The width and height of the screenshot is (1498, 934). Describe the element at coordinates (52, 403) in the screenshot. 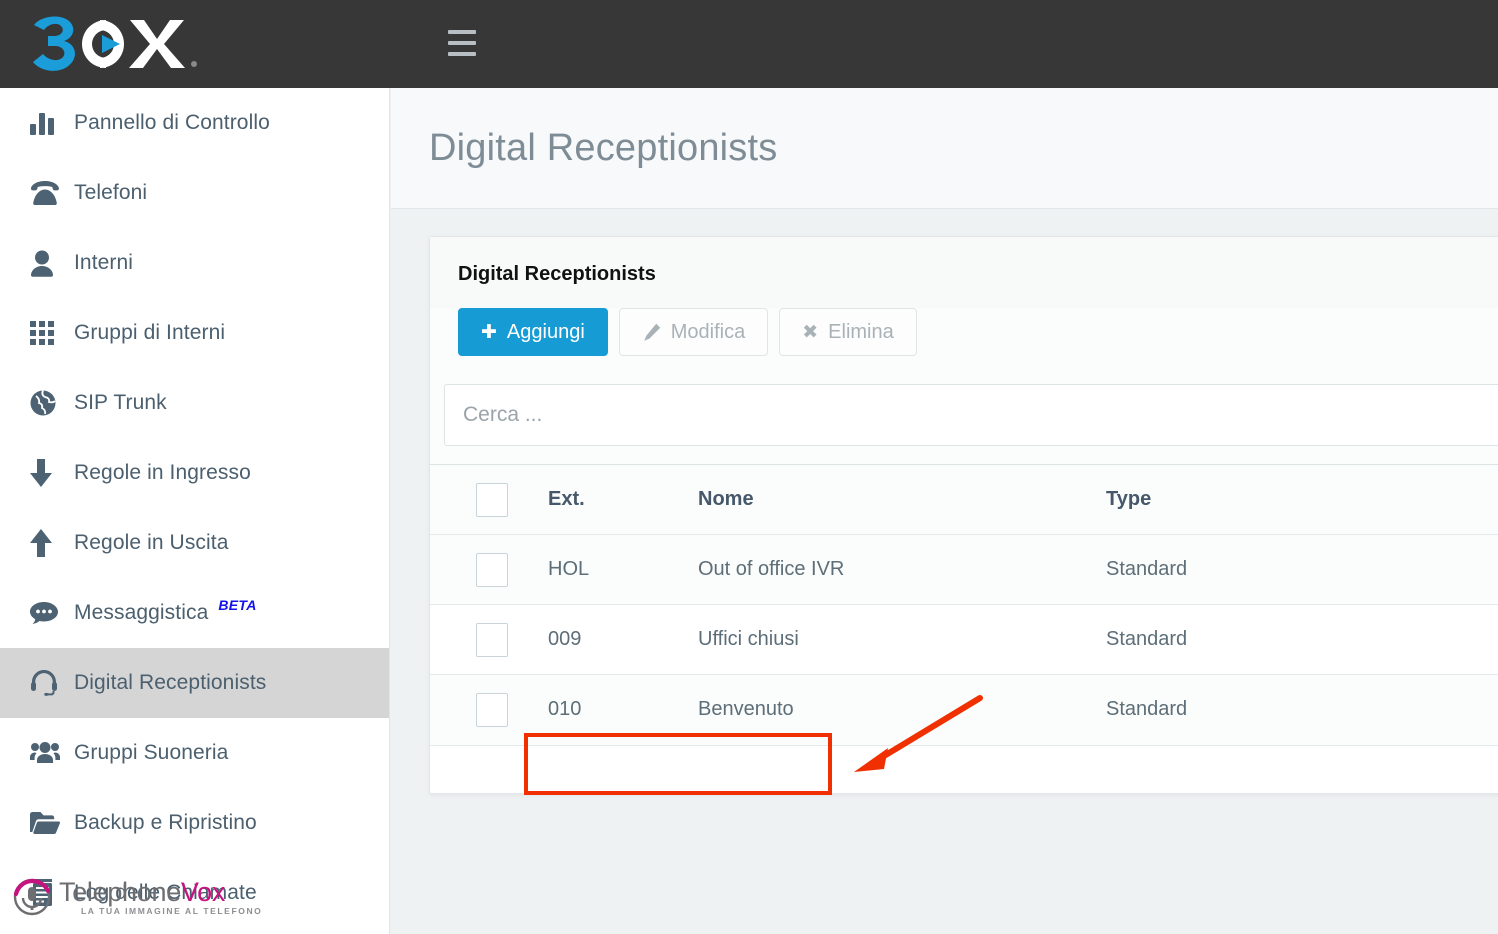

I see `globe-icon` at that location.